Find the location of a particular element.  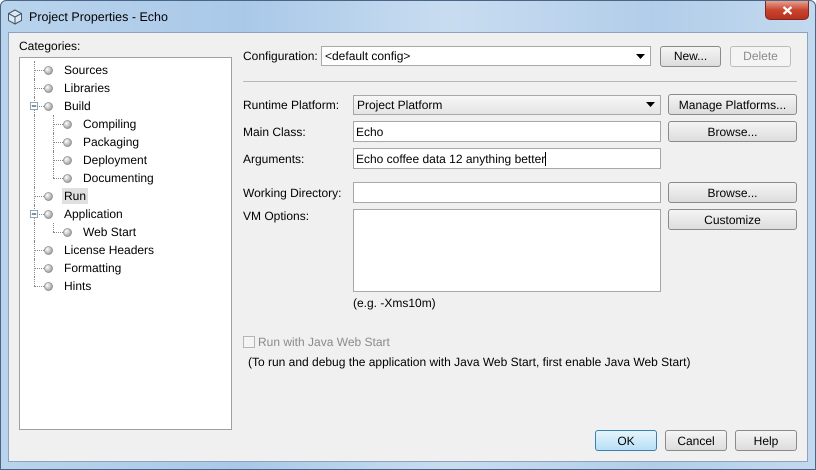

checkbox-label: Run with Java Web Start is located at coordinates (324, 342).